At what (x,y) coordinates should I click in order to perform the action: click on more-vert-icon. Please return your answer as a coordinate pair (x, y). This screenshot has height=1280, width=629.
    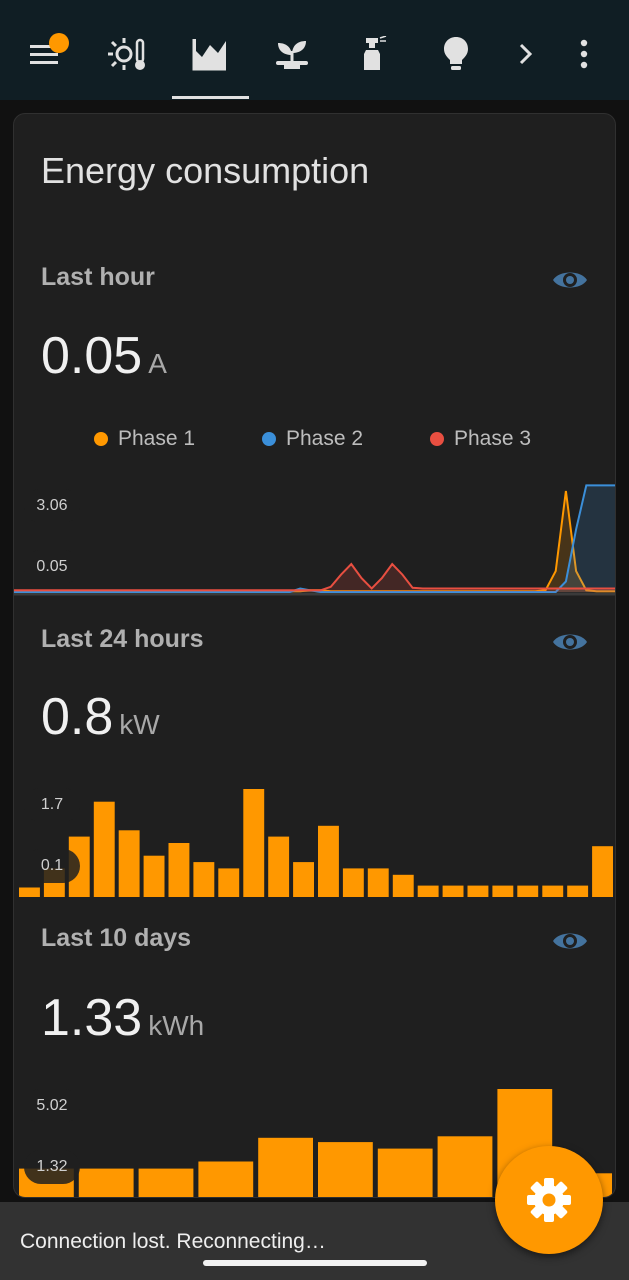
    Looking at the image, I should click on (584, 54).